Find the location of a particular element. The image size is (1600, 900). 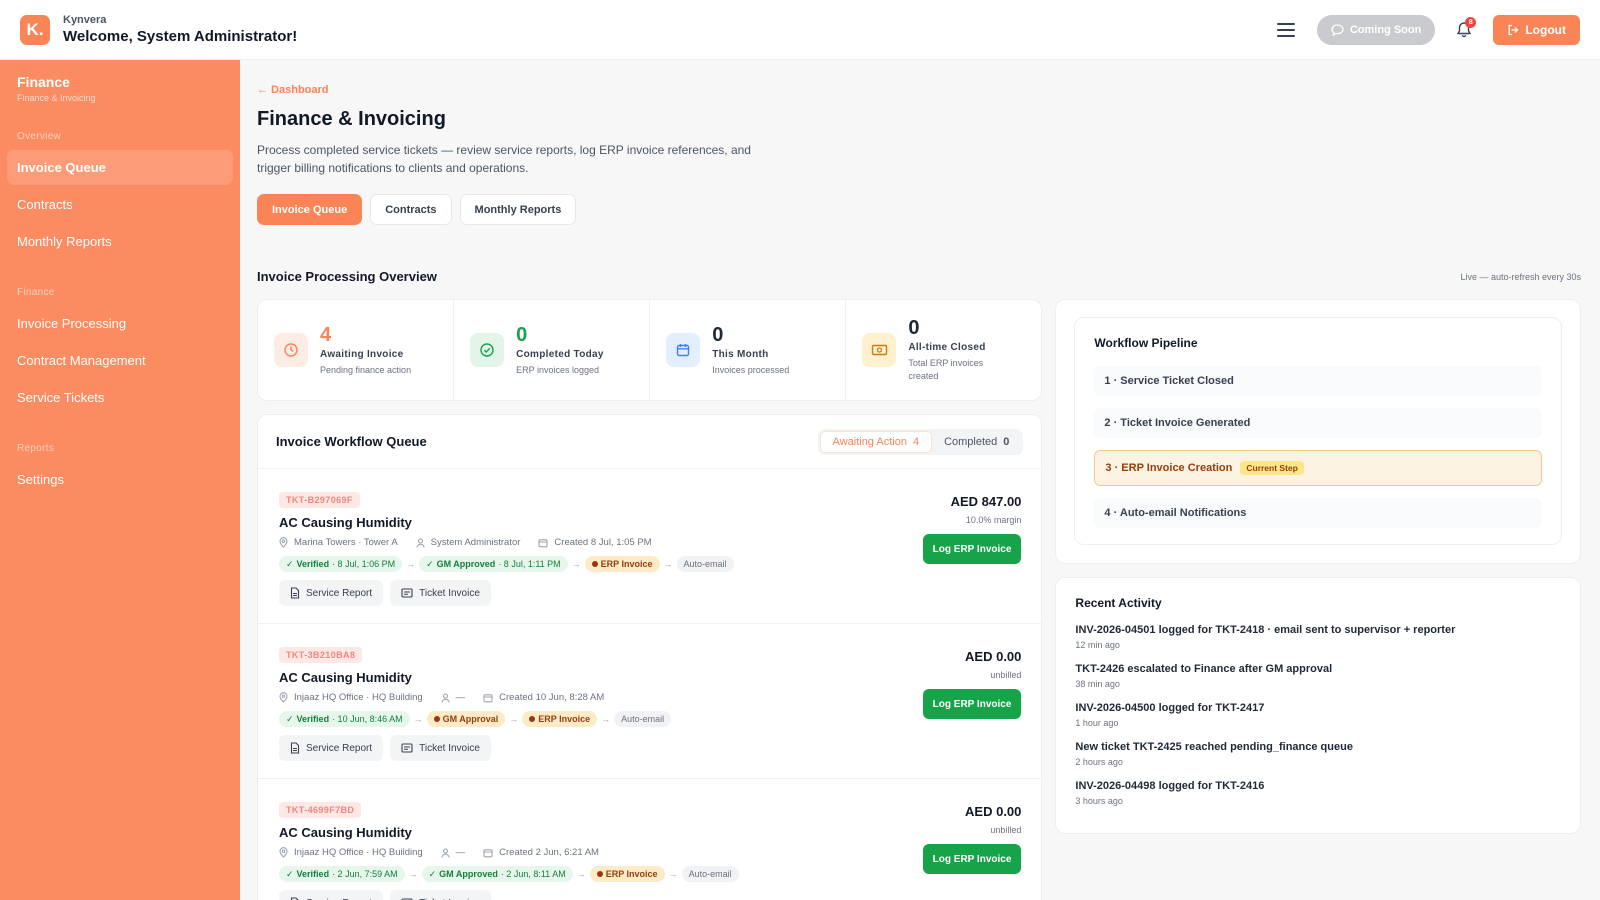

logout-icon is located at coordinates (1513, 29).